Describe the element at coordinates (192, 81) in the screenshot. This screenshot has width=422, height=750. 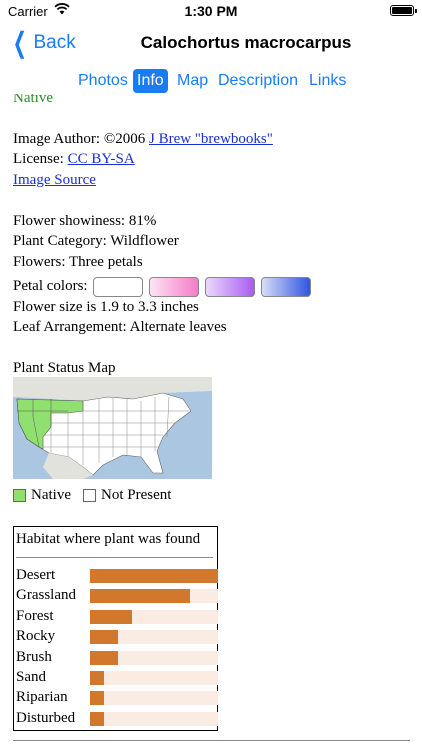
I see `tab-map: Map` at that location.